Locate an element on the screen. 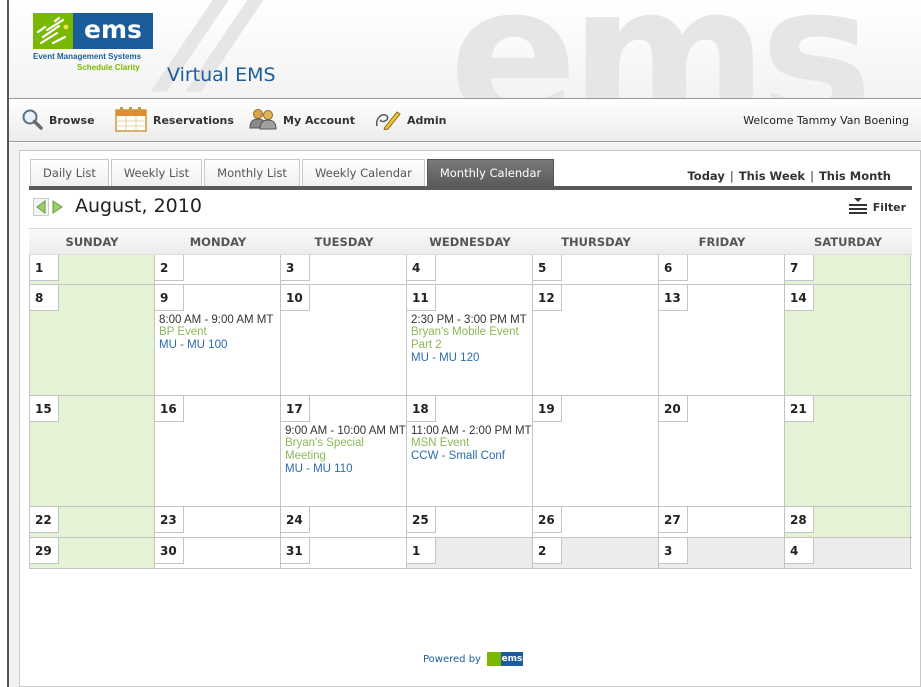 Image resolution: width=921 pixels, height=687 pixels. this-week-link: This Week is located at coordinates (772, 176).